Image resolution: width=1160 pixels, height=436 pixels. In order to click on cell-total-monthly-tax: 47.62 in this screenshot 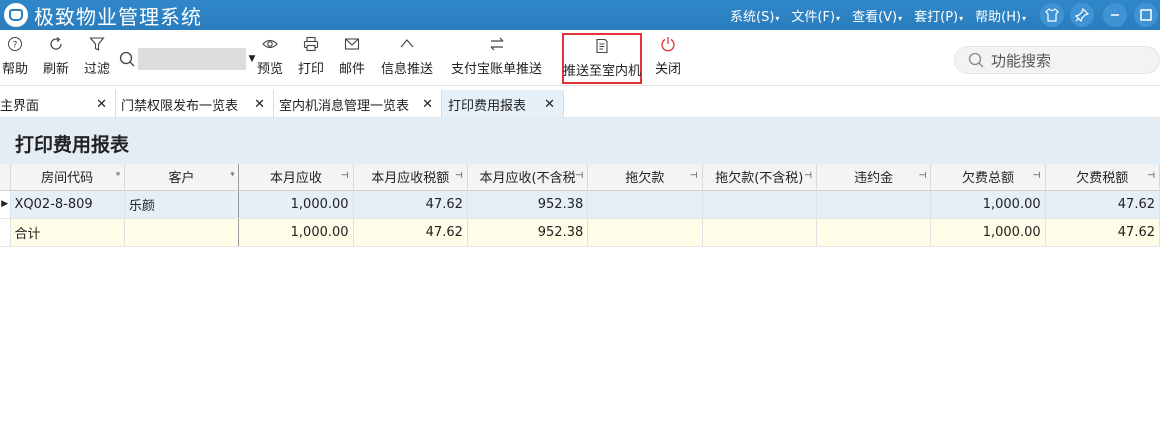, I will do `click(410, 232)`.